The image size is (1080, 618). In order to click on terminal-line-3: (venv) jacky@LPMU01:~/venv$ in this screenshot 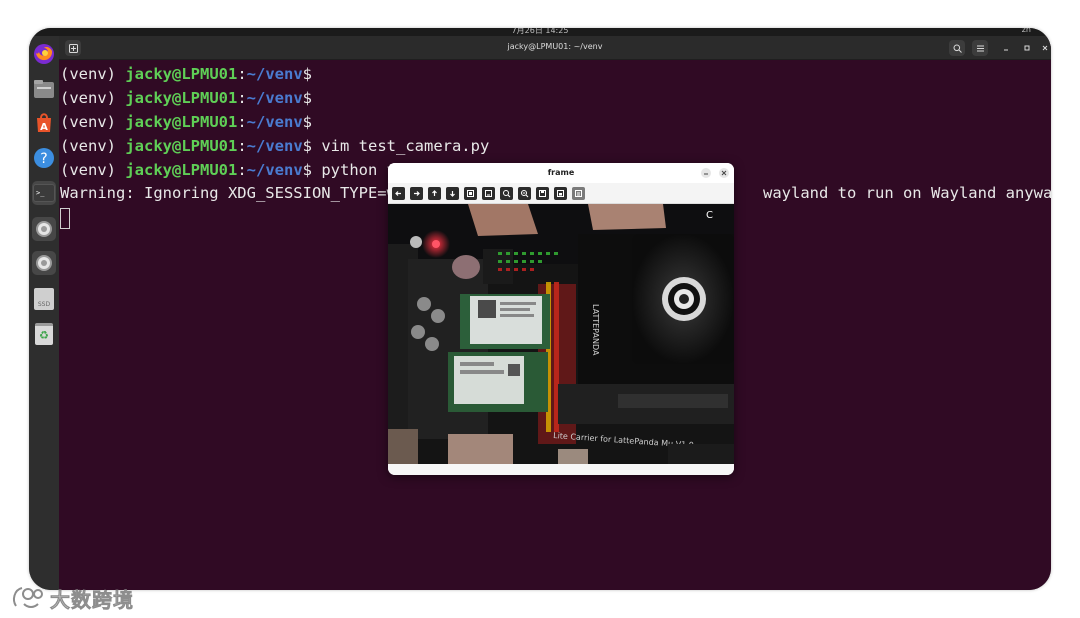, I will do `click(186, 122)`.